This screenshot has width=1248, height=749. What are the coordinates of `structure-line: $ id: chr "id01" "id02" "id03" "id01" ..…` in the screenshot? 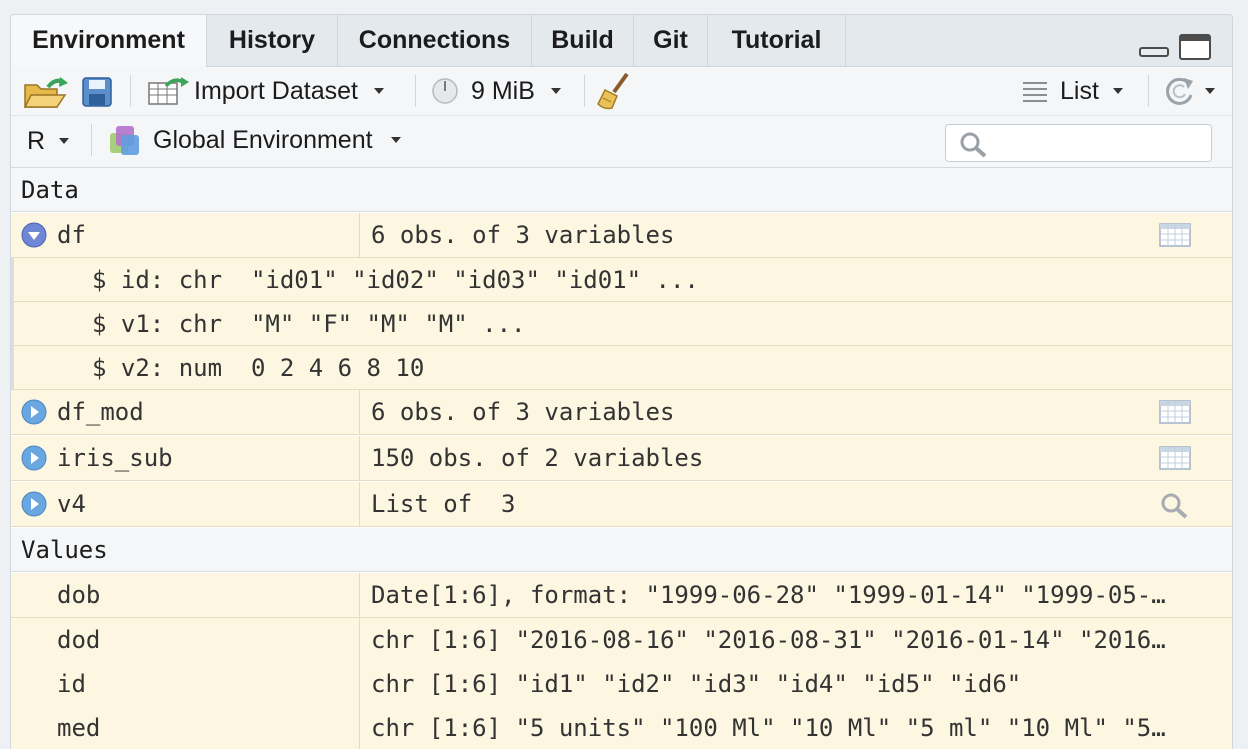 It's located at (621, 280).